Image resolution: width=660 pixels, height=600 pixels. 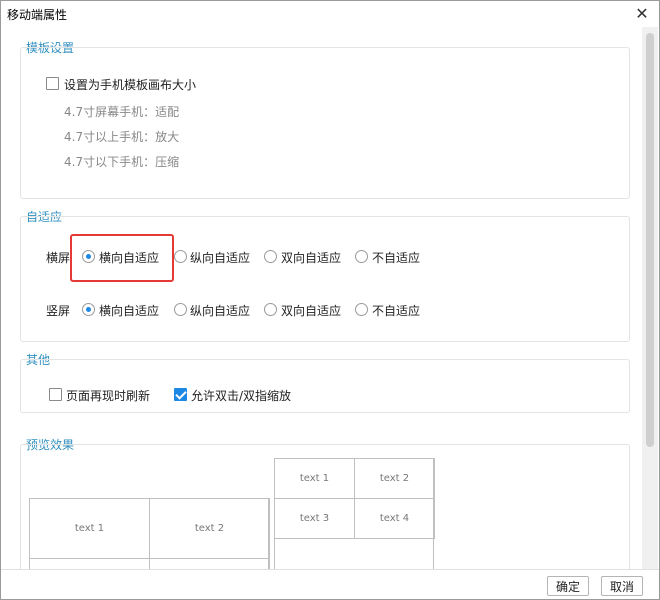 What do you see at coordinates (122, 137) in the screenshot?
I see `hint-enlarge: 4.7寸以上手机：放大` at bounding box center [122, 137].